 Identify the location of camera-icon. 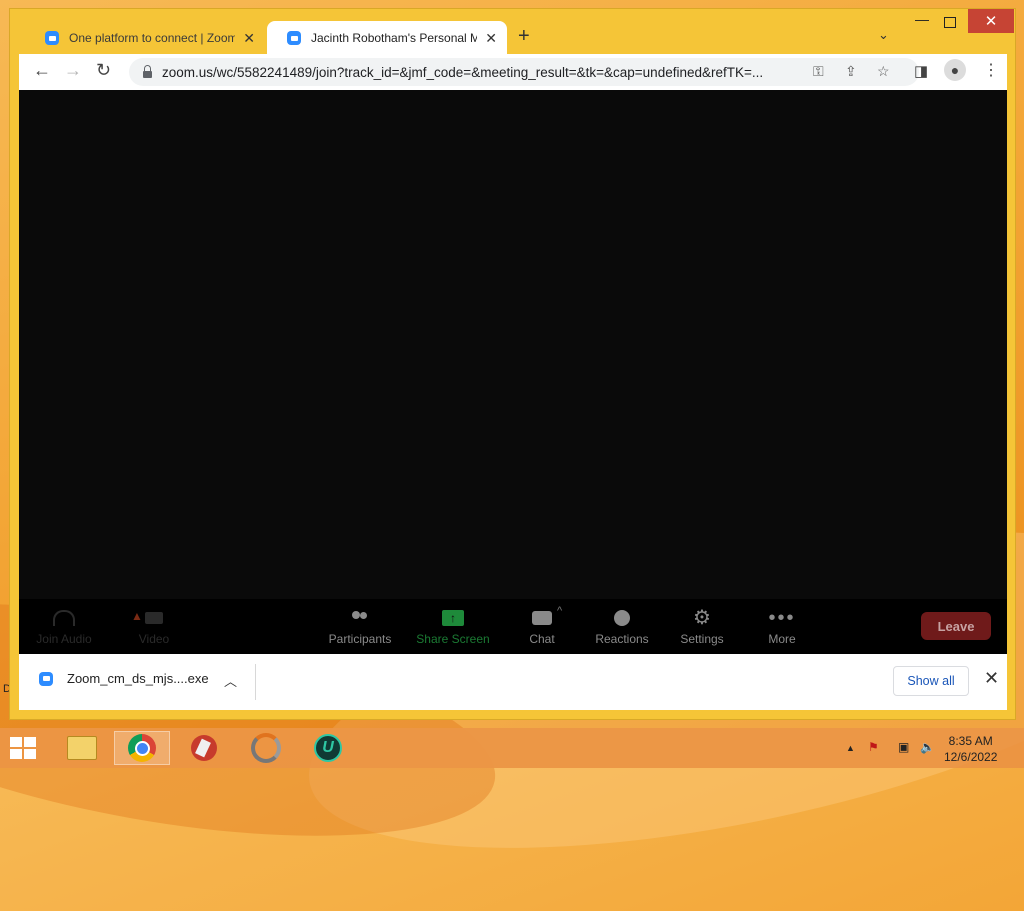
(154, 618).